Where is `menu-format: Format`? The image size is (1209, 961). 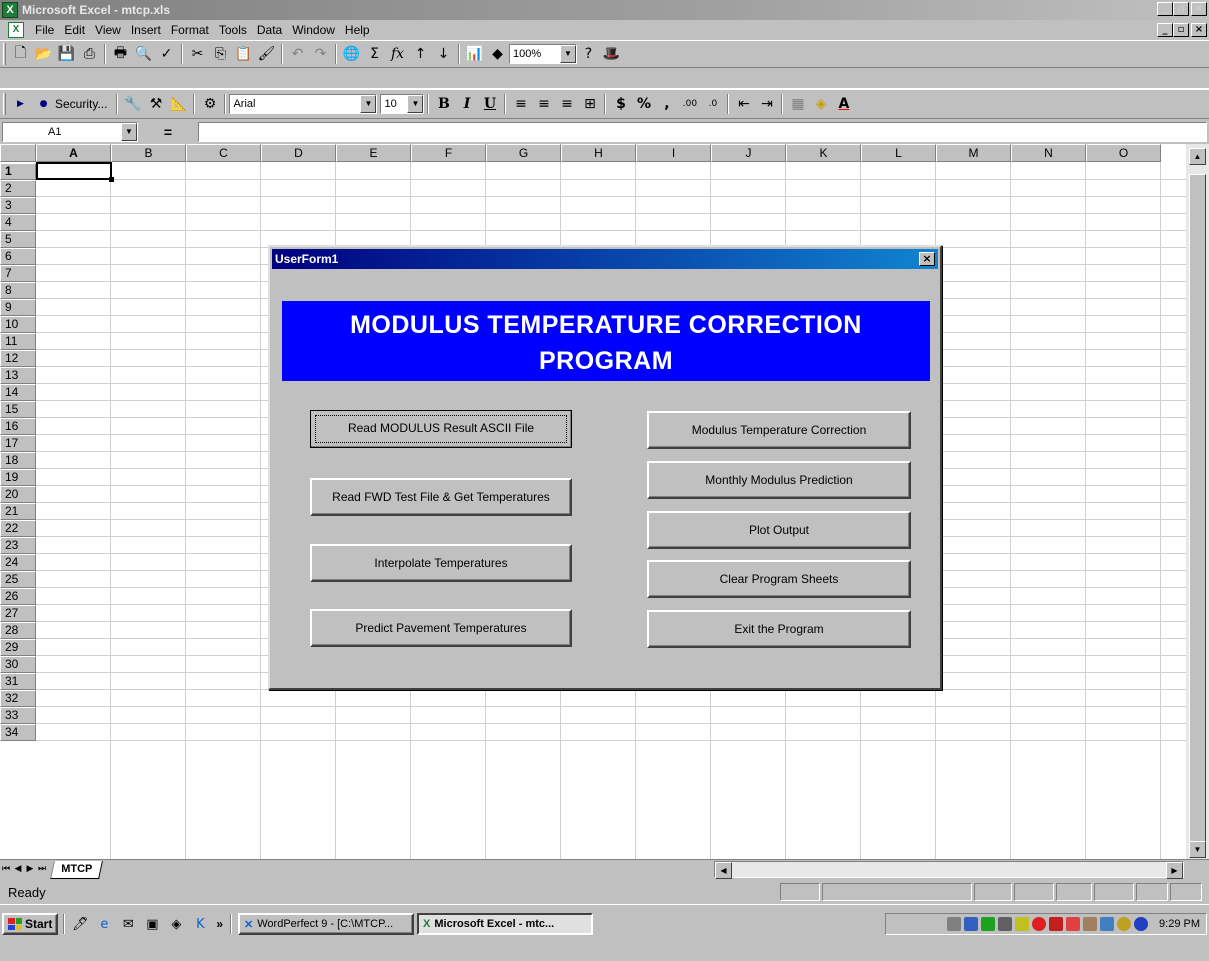
menu-format: Format is located at coordinates (190, 30).